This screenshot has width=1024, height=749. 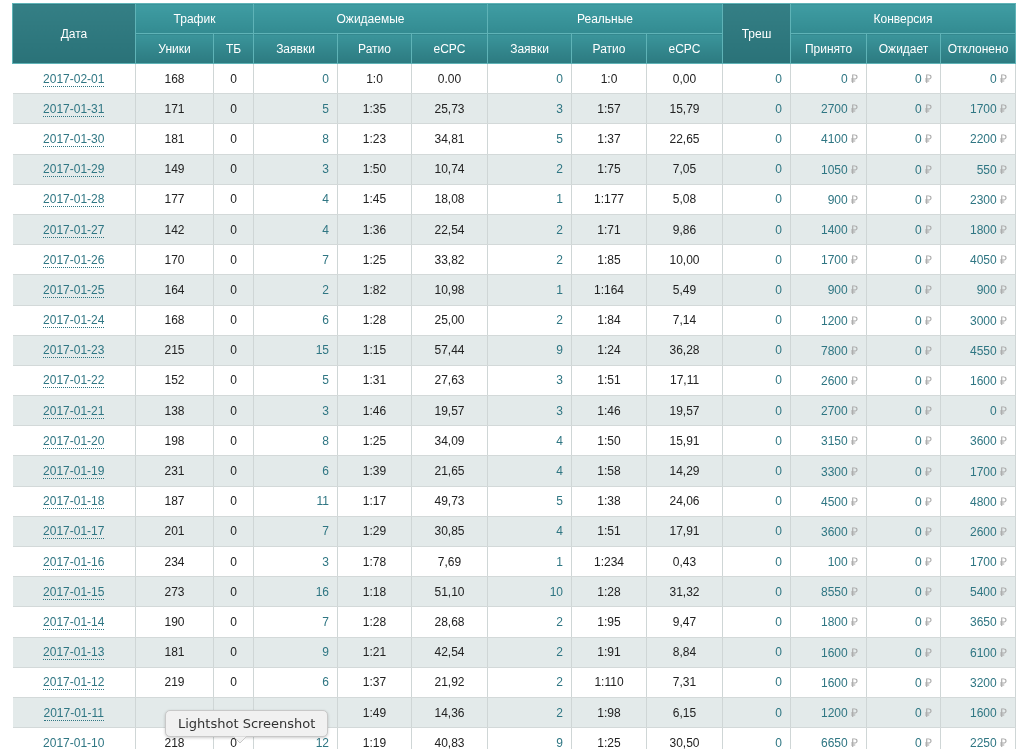 What do you see at coordinates (449, 169) in the screenshot?
I see `table-cell: 10,74` at bounding box center [449, 169].